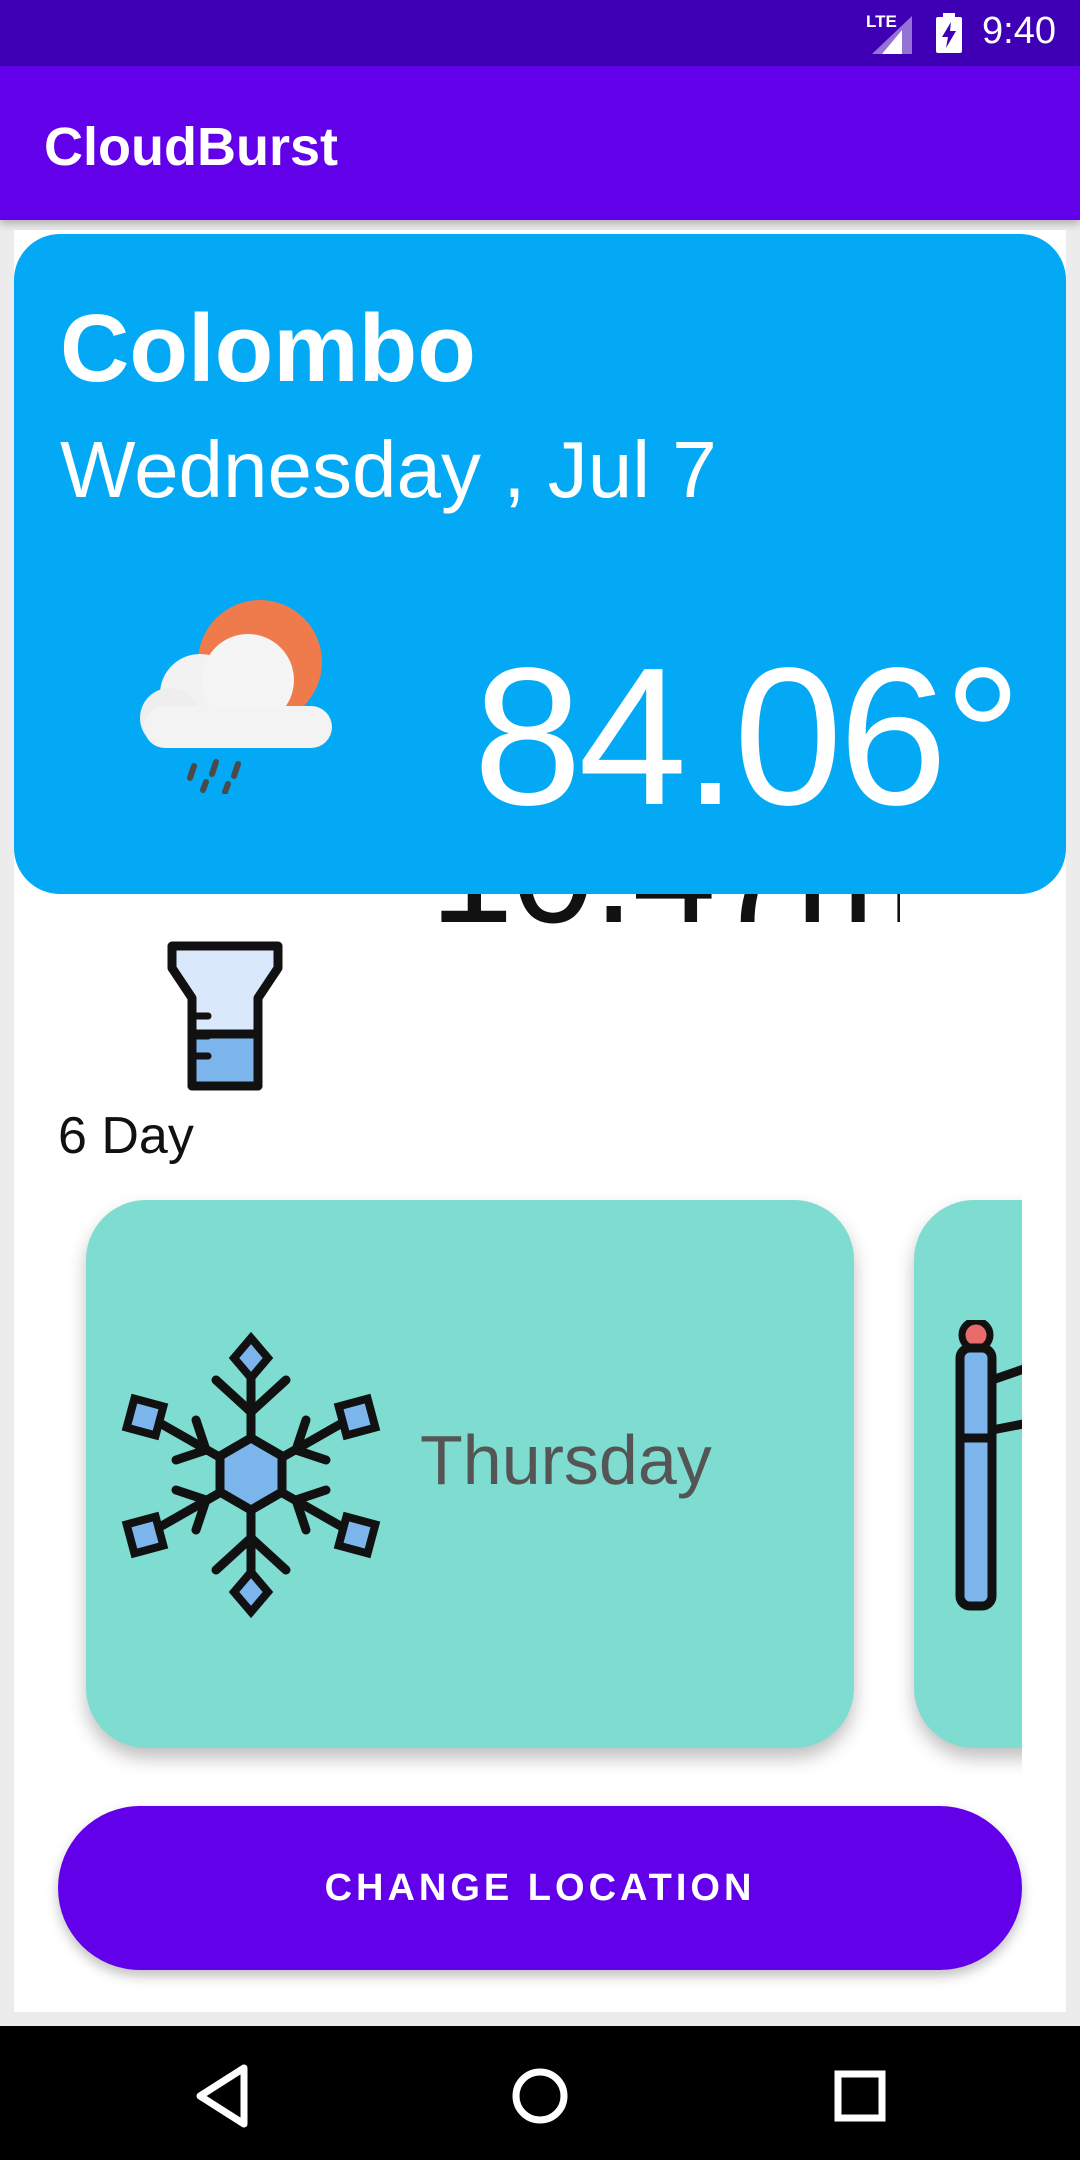 This screenshot has width=1080, height=2160. I want to click on rainfall-clip: 10.47mm, so click(650, 929).